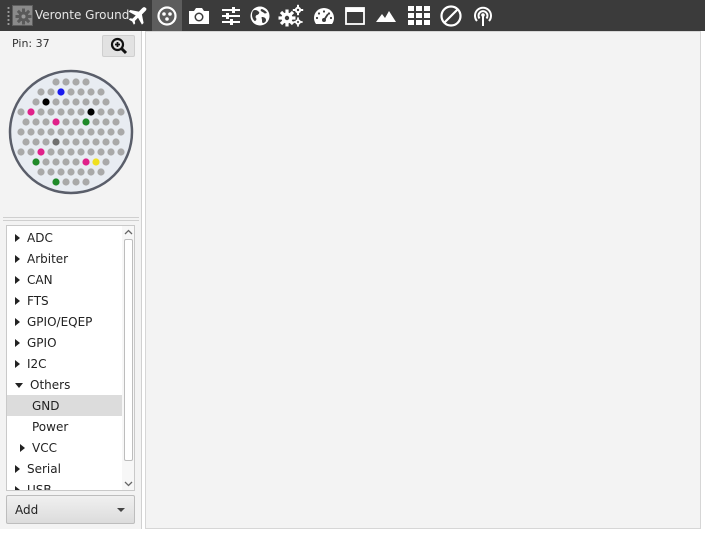 The width and height of the screenshot is (705, 533). Describe the element at coordinates (260, 15) in the screenshot. I see `globe-button` at that location.